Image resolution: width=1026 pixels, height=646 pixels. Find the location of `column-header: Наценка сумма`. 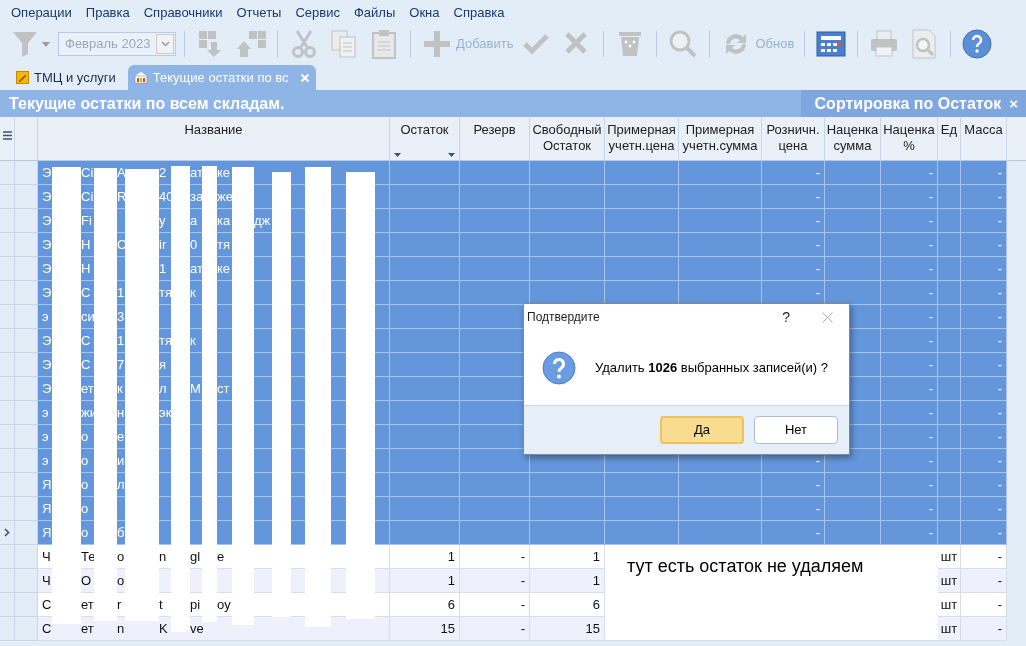

column-header: Наценка сумма is located at coordinates (853, 138).